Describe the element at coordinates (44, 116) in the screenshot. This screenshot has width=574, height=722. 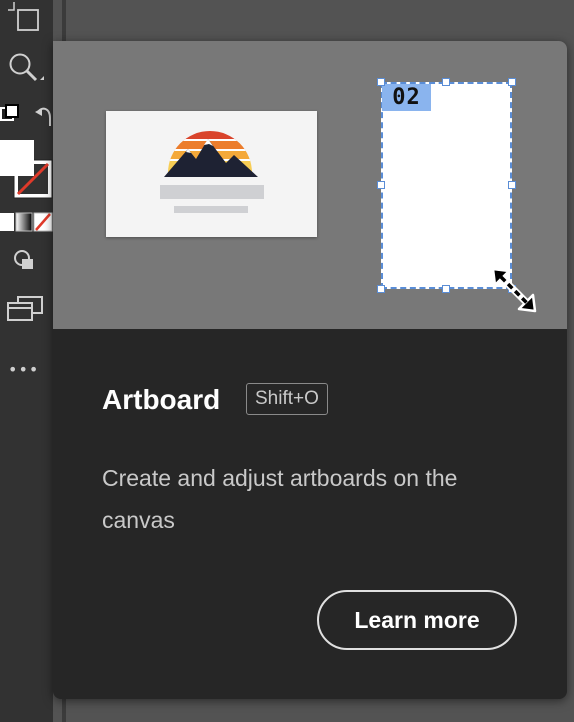
I see `swap-fill-stroke-icon` at that location.